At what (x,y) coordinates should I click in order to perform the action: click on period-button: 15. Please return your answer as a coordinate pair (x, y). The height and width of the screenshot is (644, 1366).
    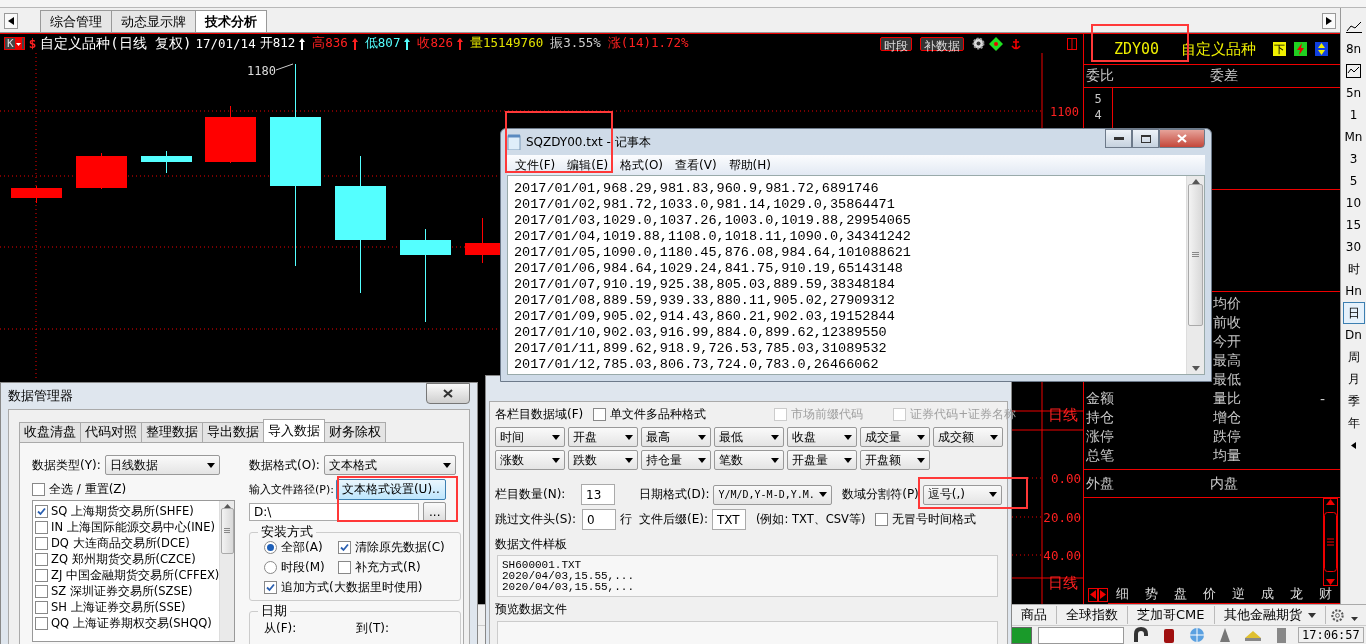
    Looking at the image, I should click on (1353, 225).